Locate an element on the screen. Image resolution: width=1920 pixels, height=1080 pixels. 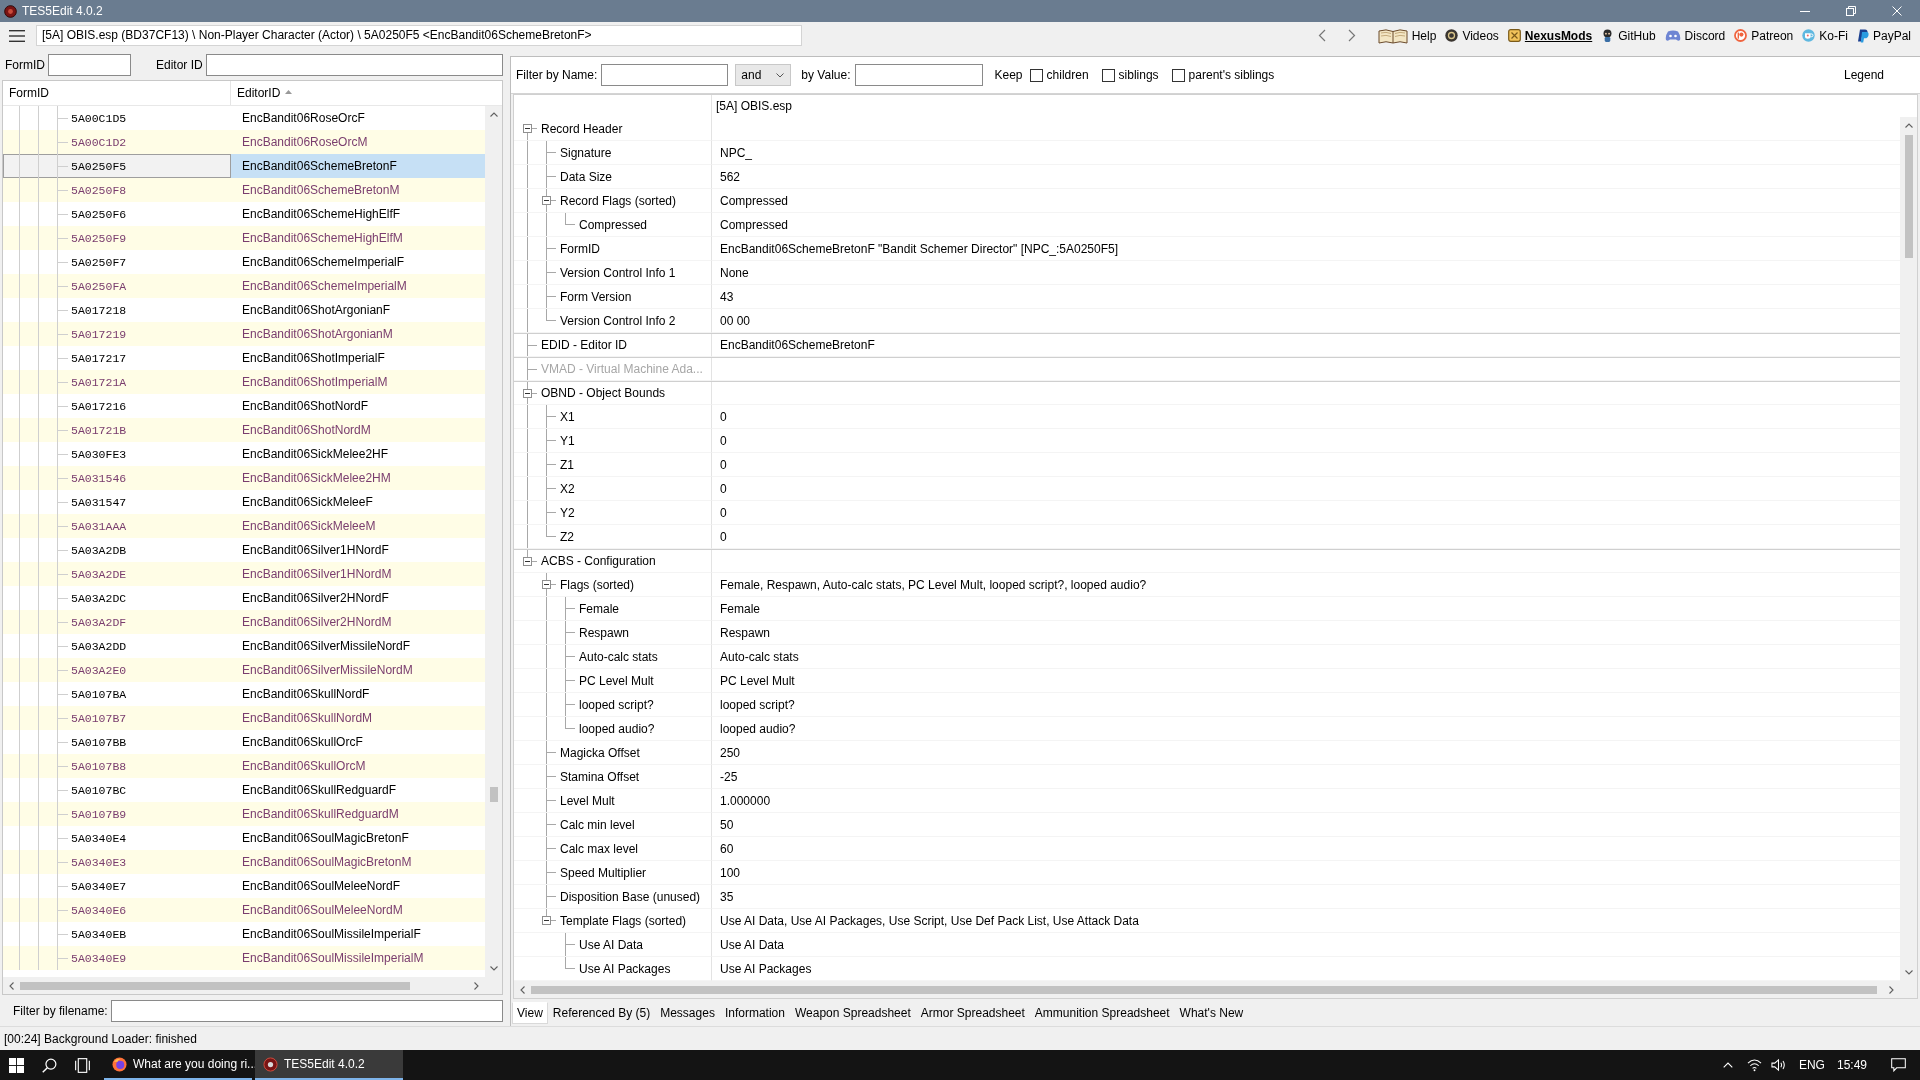
record-row: 5A0107B7 EncBandit06SkullNordM is located at coordinates (244, 718).